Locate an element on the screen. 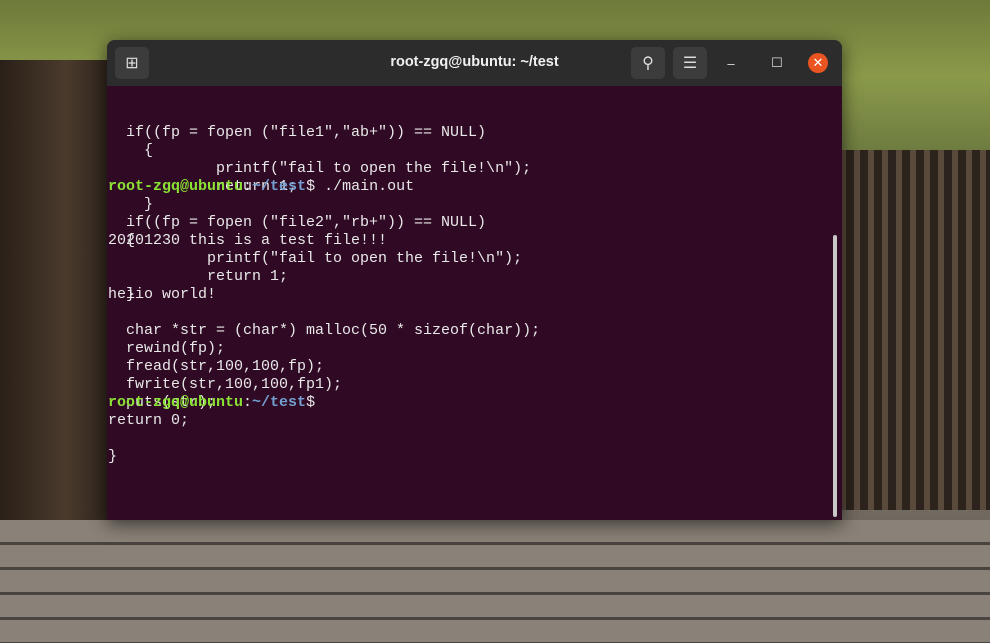 The width and height of the screenshot is (990, 643). search-icon: ⚲ is located at coordinates (648, 63).